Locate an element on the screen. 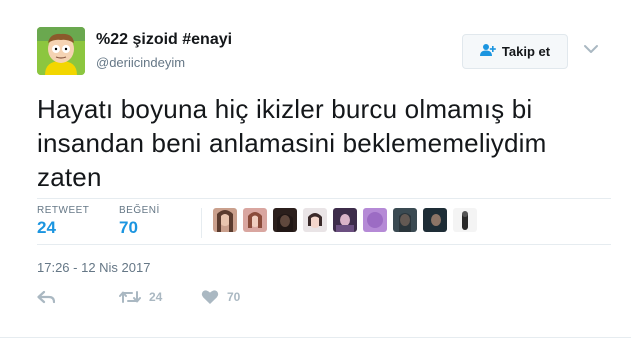 This screenshot has width=631, height=341. chevron-down-icon is located at coordinates (591, 49).